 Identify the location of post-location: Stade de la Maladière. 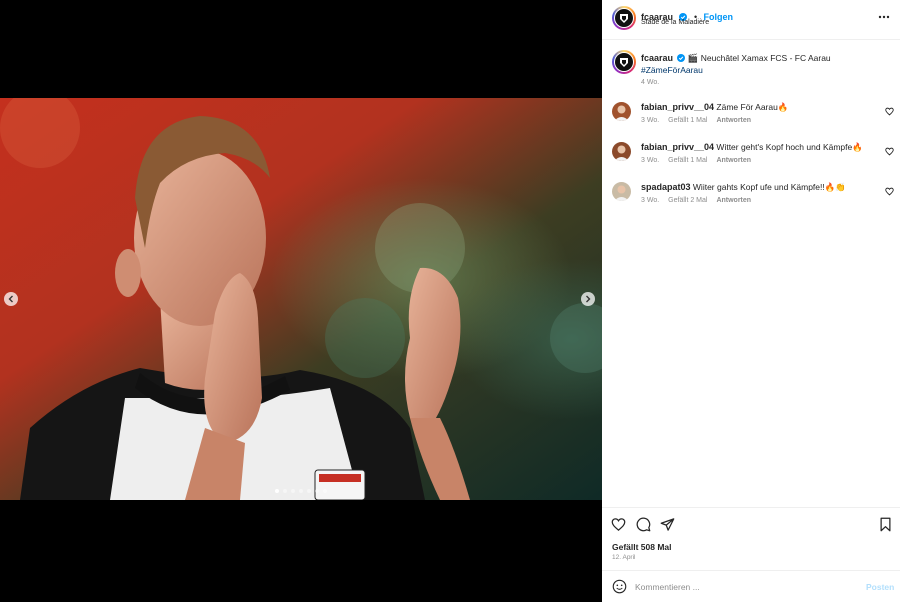
(675, 22).